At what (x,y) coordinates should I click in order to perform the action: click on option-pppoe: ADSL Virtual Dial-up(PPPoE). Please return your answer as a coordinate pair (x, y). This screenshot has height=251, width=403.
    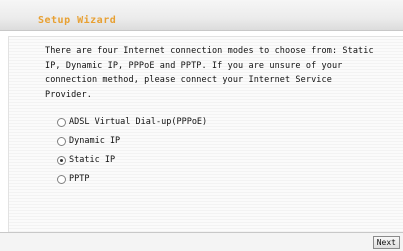
    Looking at the image, I should click on (132, 122).